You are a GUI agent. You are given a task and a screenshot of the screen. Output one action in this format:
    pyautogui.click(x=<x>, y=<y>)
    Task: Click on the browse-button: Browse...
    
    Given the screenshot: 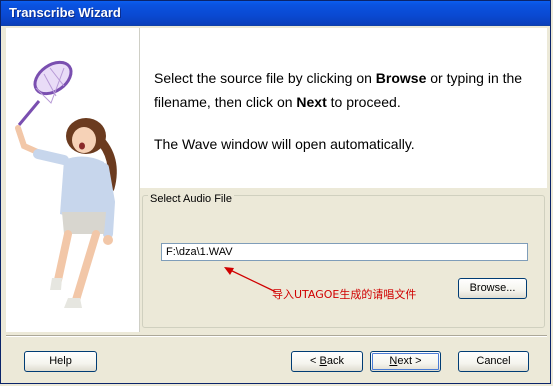 What is the action you would take?
    pyautogui.click(x=492, y=288)
    